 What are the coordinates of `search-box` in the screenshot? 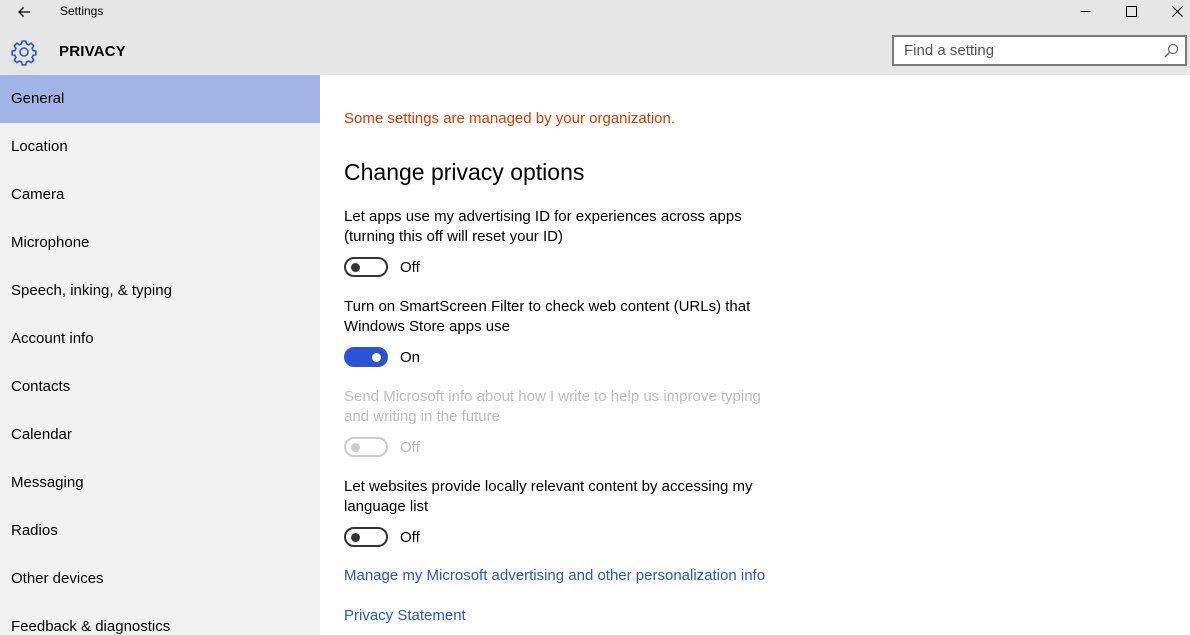 It's located at (1039, 50).